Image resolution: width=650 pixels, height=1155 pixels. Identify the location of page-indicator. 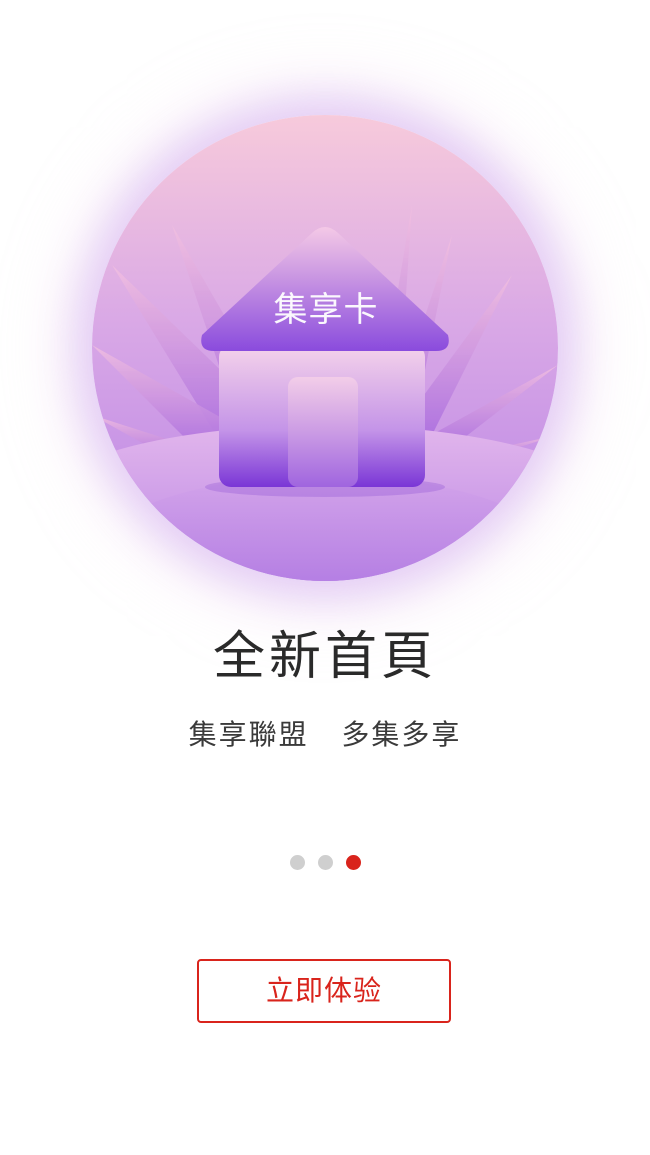
(325, 862).